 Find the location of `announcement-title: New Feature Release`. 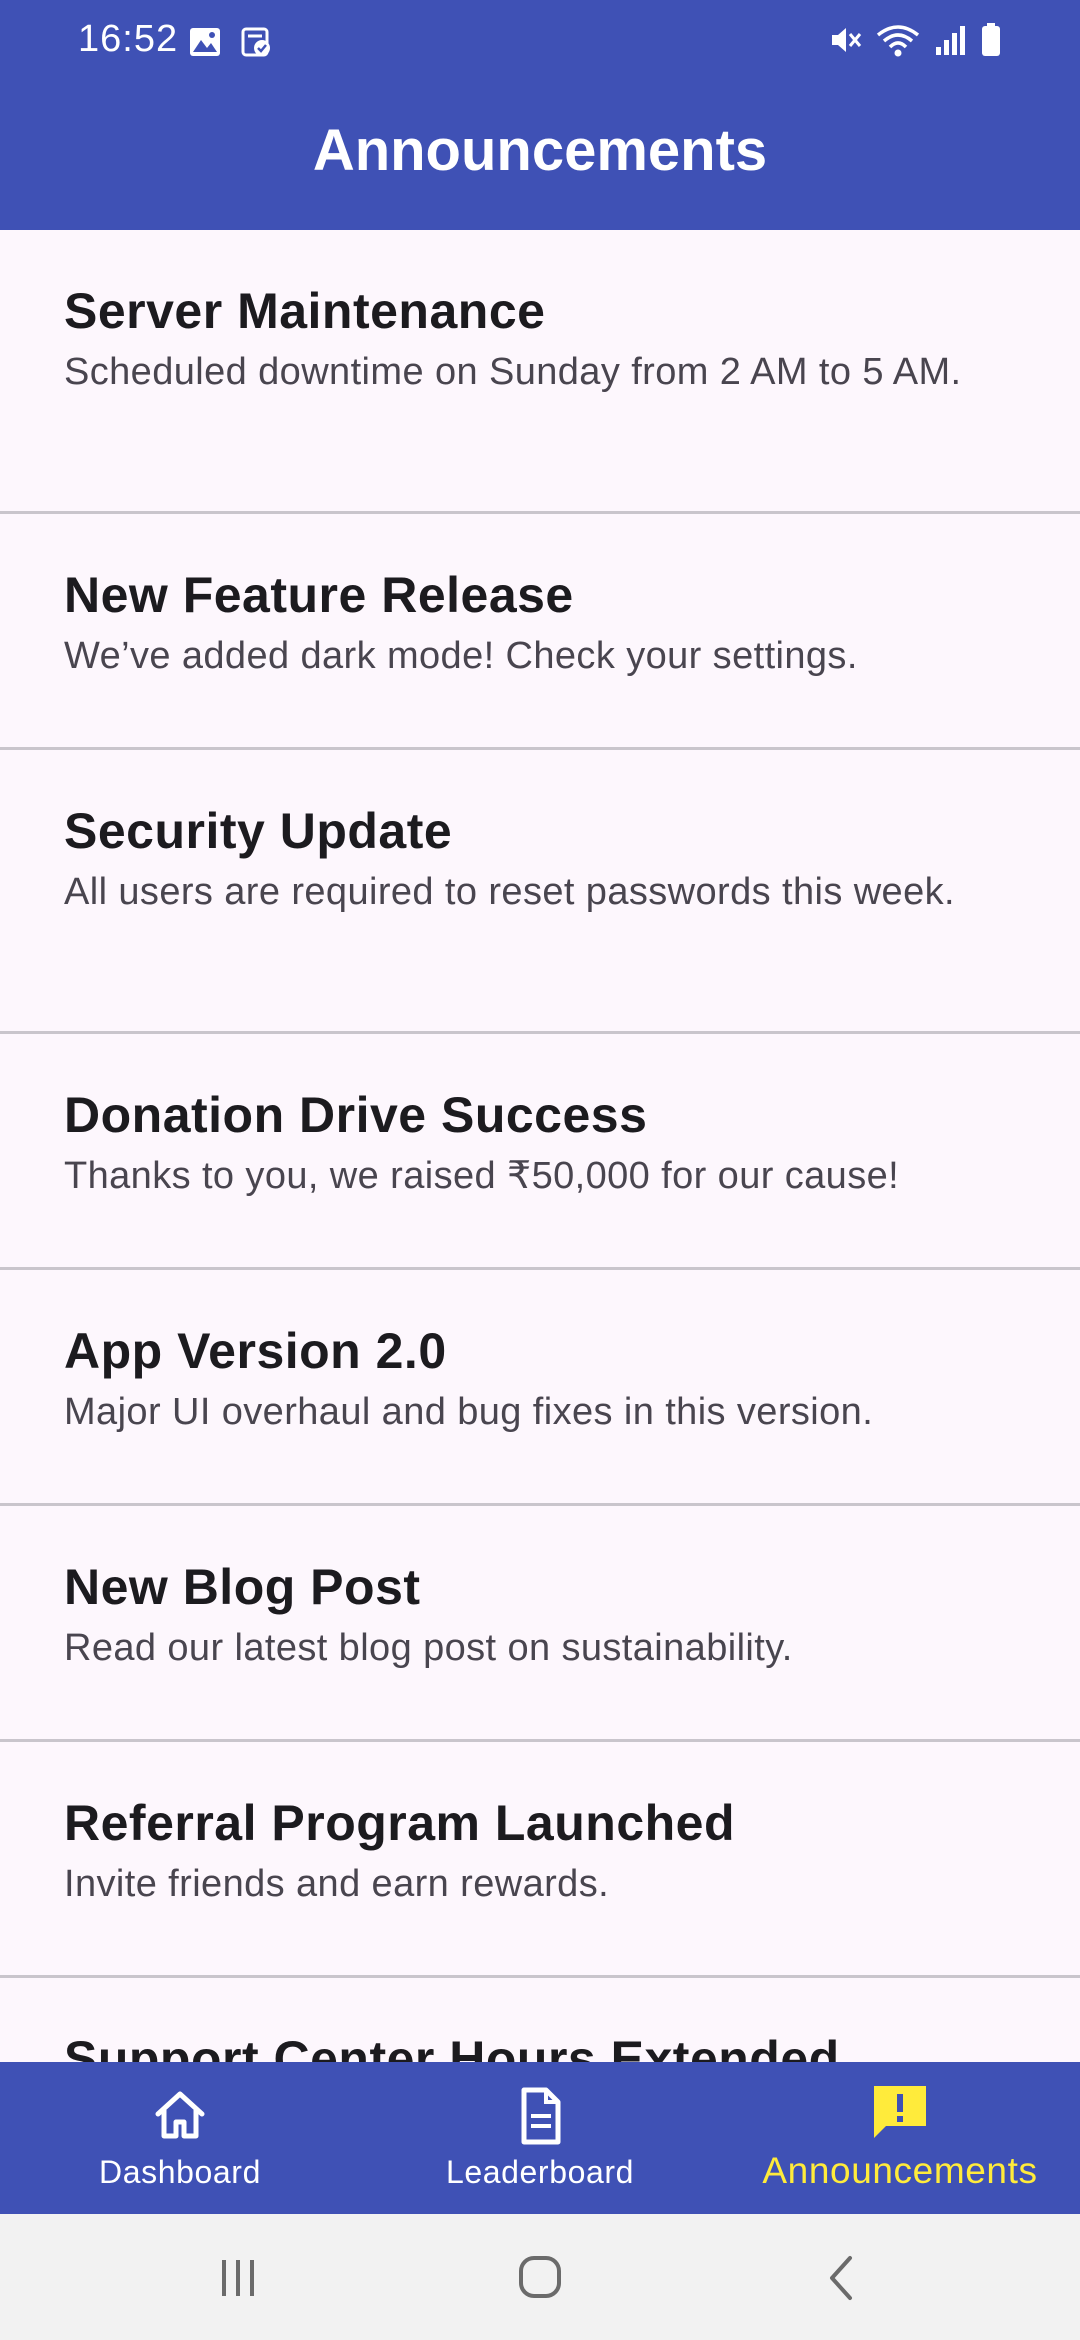

announcement-title: New Feature Release is located at coordinates (319, 595).